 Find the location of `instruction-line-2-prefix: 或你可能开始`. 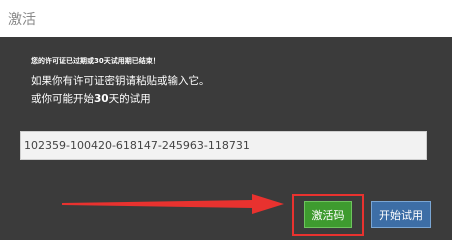

instruction-line-2-prefix: 或你可能开始 is located at coordinates (62, 99).